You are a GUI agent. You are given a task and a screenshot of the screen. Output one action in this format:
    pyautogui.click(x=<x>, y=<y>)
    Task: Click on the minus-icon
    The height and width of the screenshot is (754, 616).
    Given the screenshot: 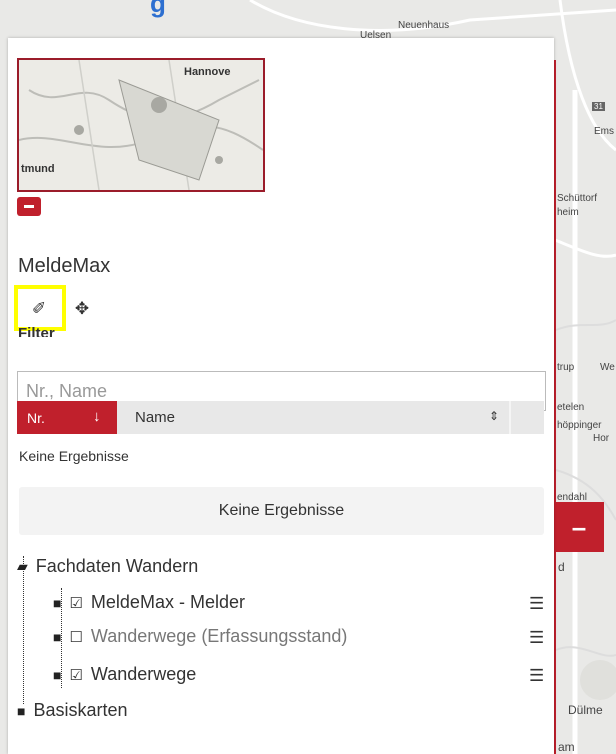 What is the action you would take?
    pyautogui.click(x=29, y=206)
    